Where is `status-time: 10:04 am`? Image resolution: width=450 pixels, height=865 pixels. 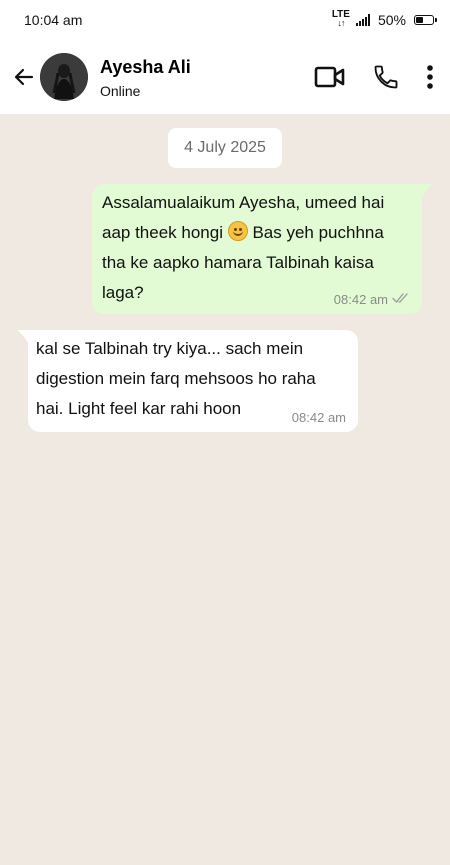 status-time: 10:04 am is located at coordinates (53, 20).